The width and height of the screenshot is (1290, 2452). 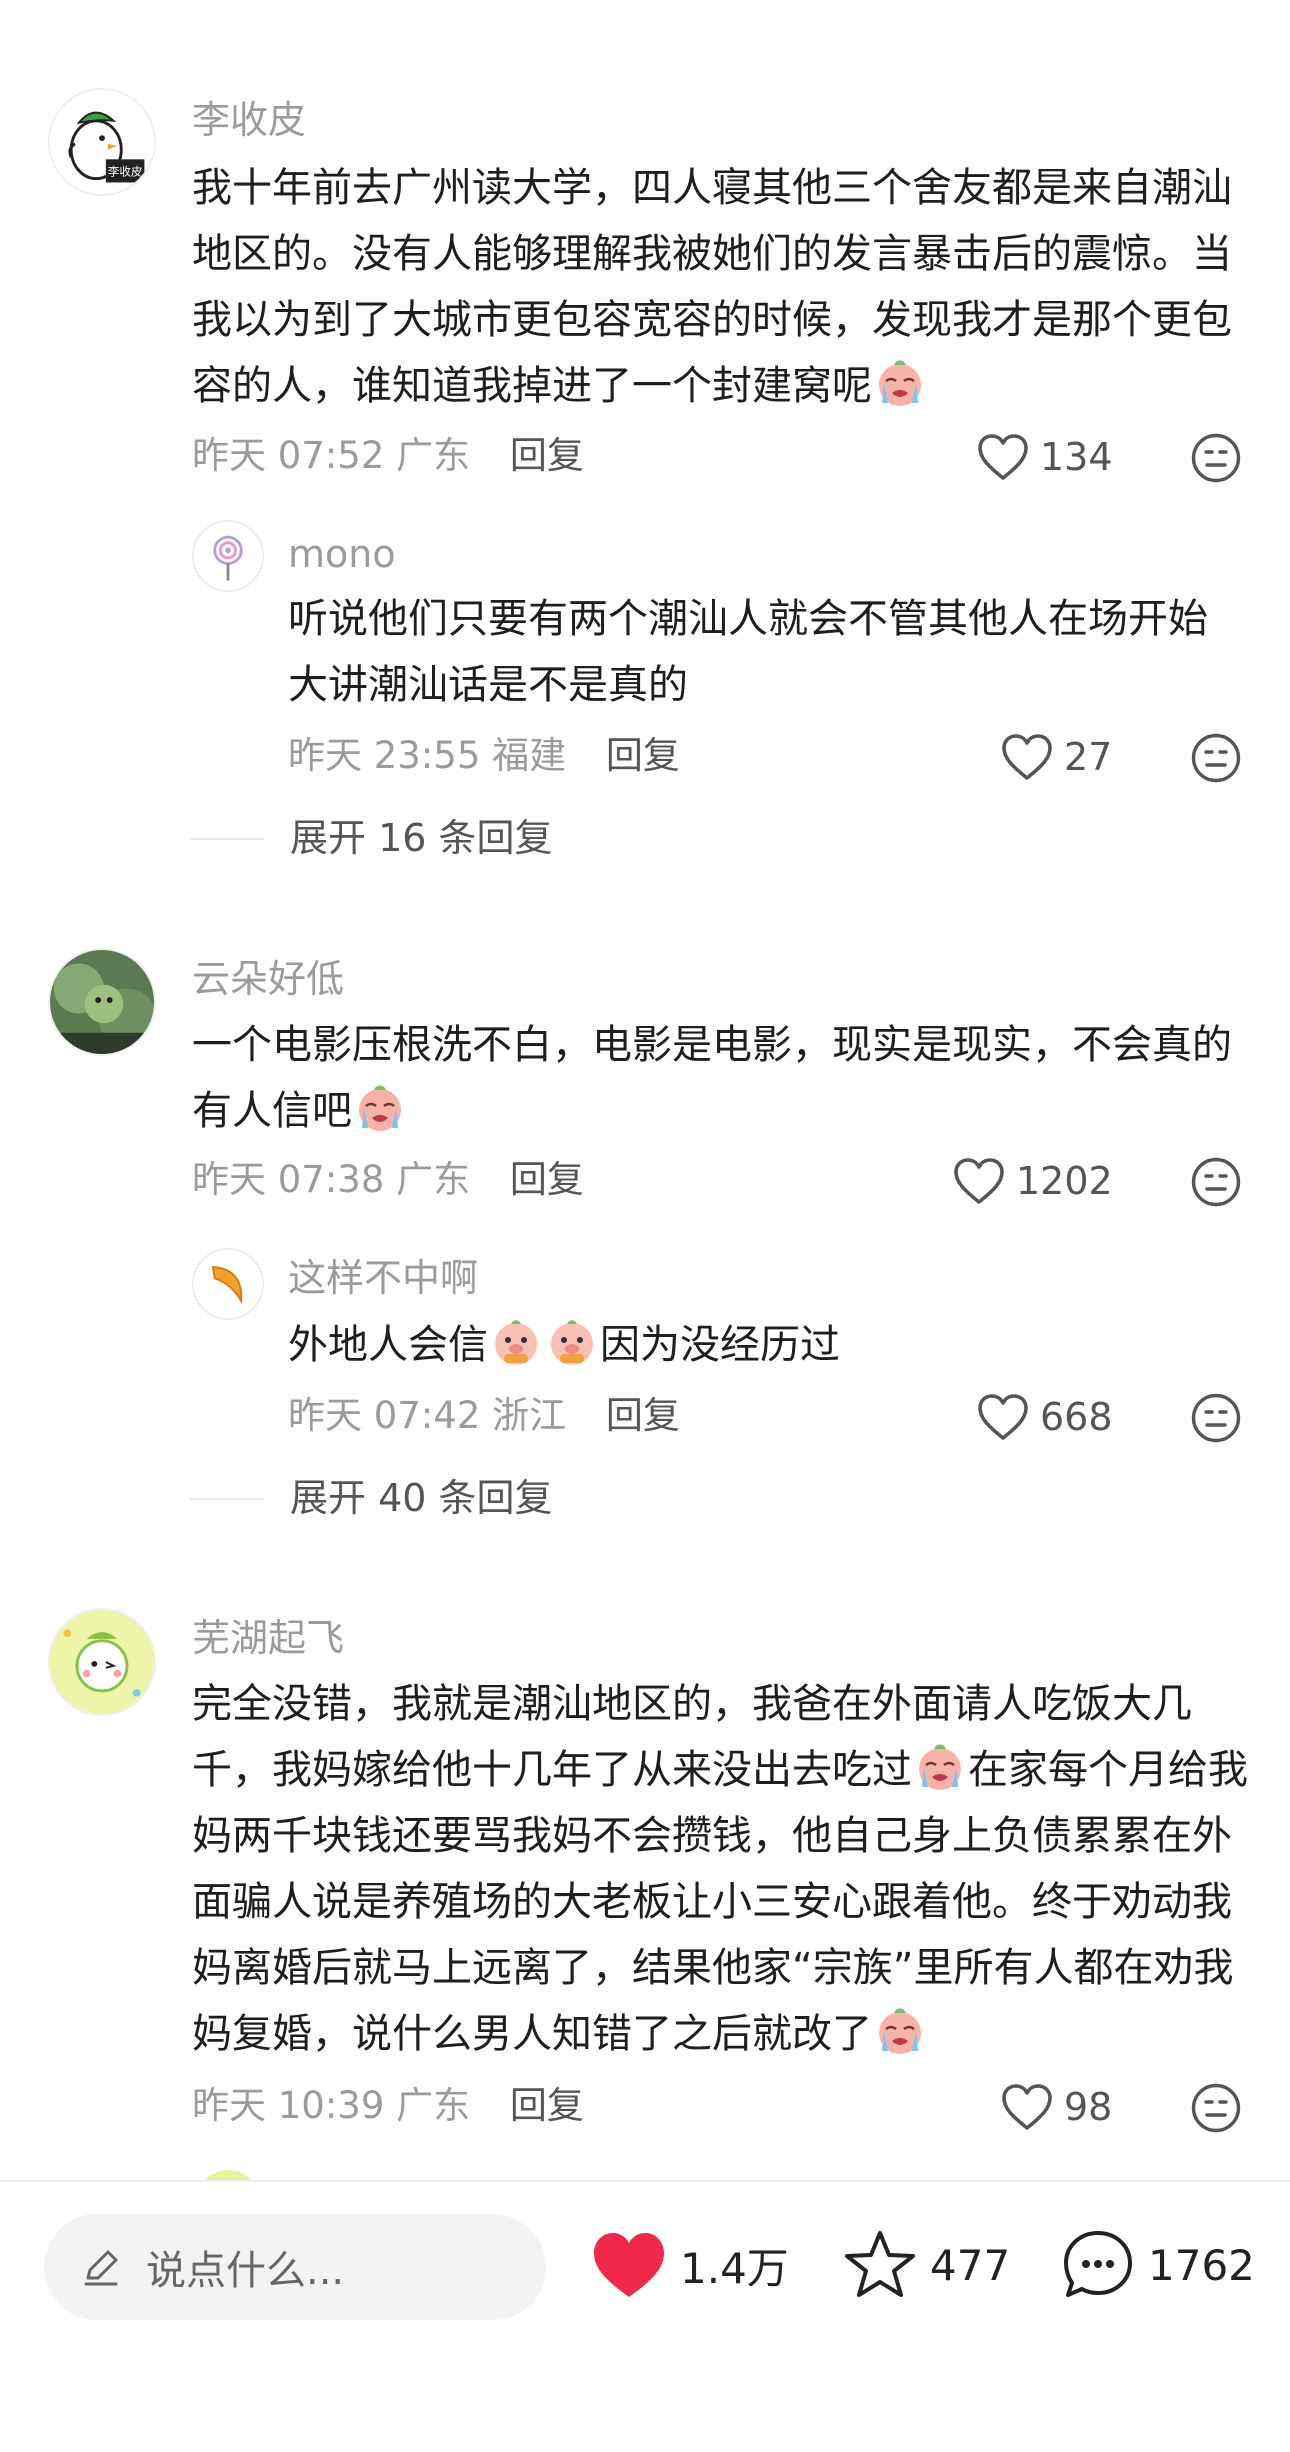 What do you see at coordinates (748, 652) in the screenshot?
I see `reply-text: 听说他们只要有两个潮汕人就会不管其他人在场开始大讲潮汕话是不是真的` at bounding box center [748, 652].